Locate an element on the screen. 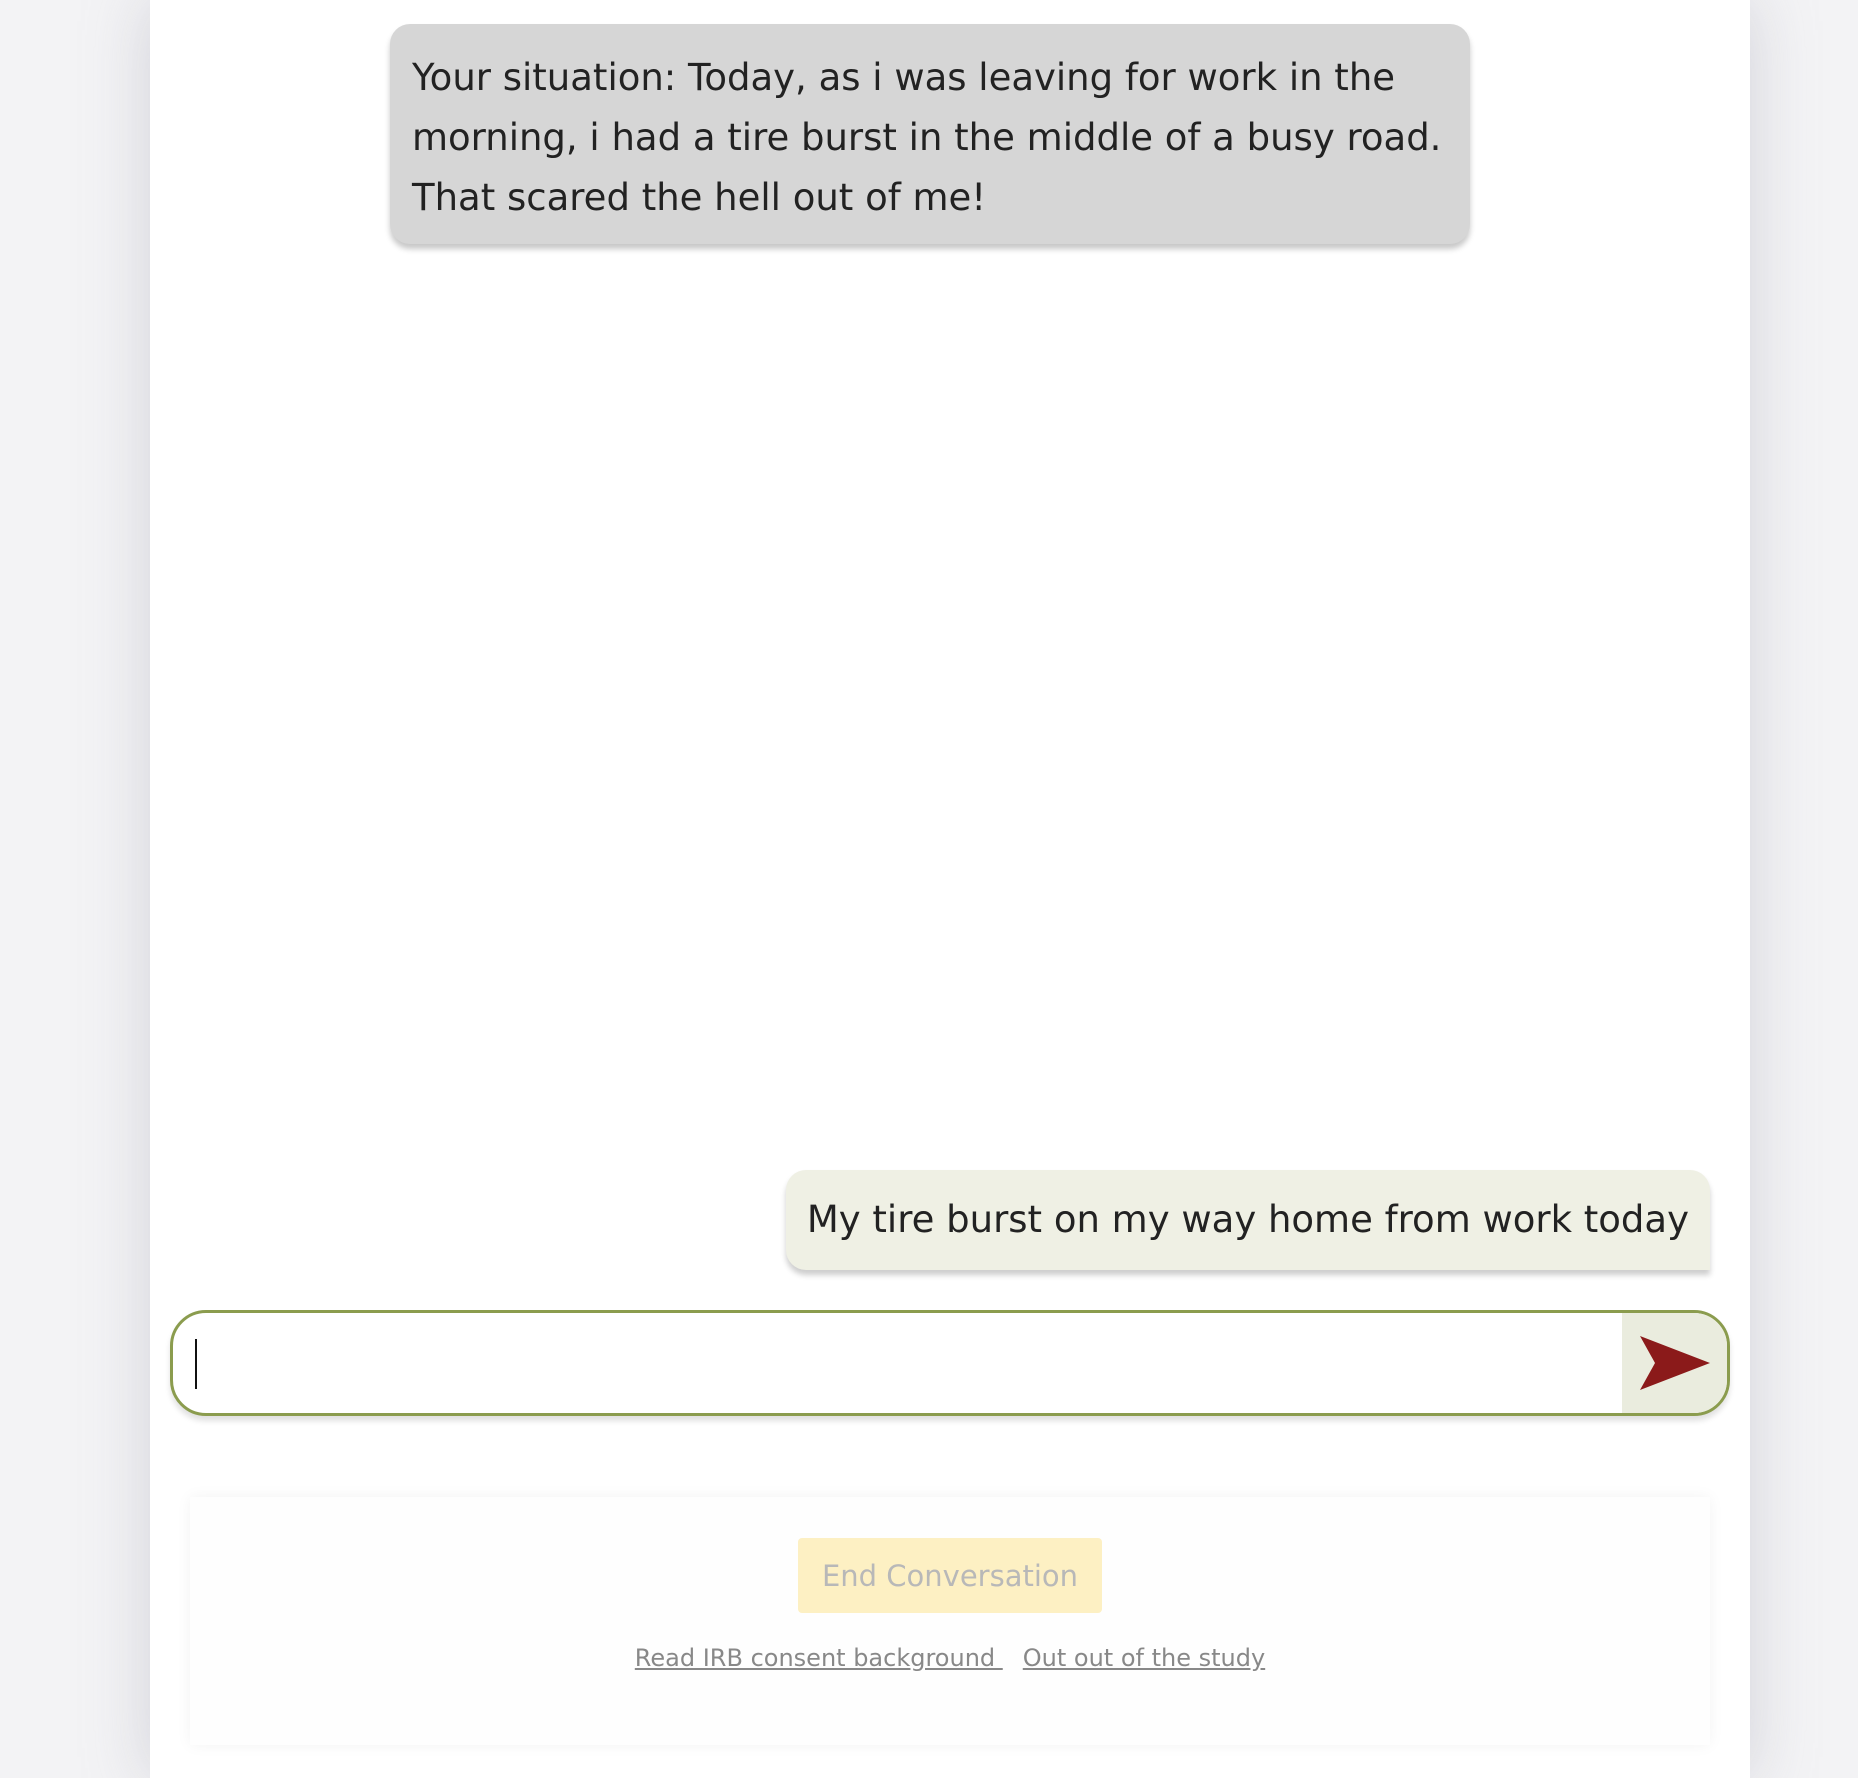 The height and width of the screenshot is (1778, 1858). text-caret is located at coordinates (196, 1364).